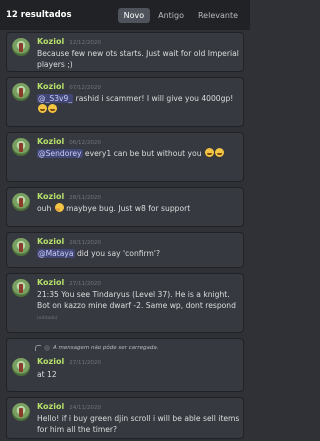  Describe the element at coordinates (38, 348) in the screenshot. I see `reply-arrow-icon` at that location.